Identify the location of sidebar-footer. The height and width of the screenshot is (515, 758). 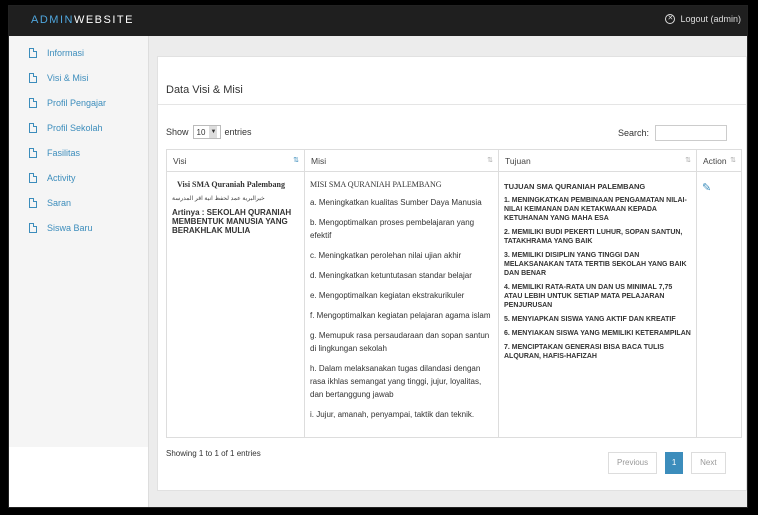
(79, 477).